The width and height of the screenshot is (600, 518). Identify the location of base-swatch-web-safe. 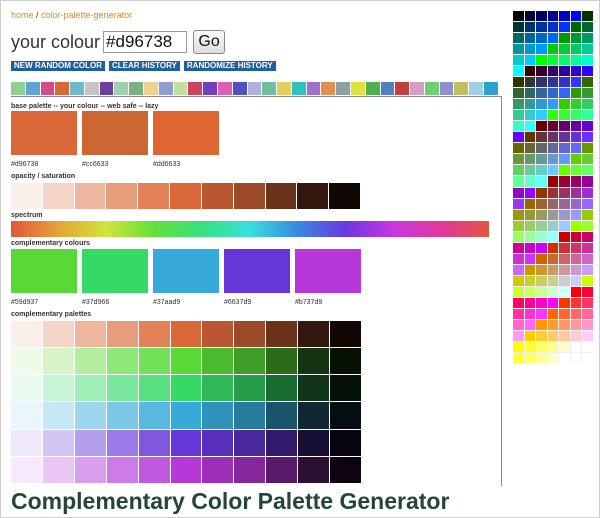
(115, 133).